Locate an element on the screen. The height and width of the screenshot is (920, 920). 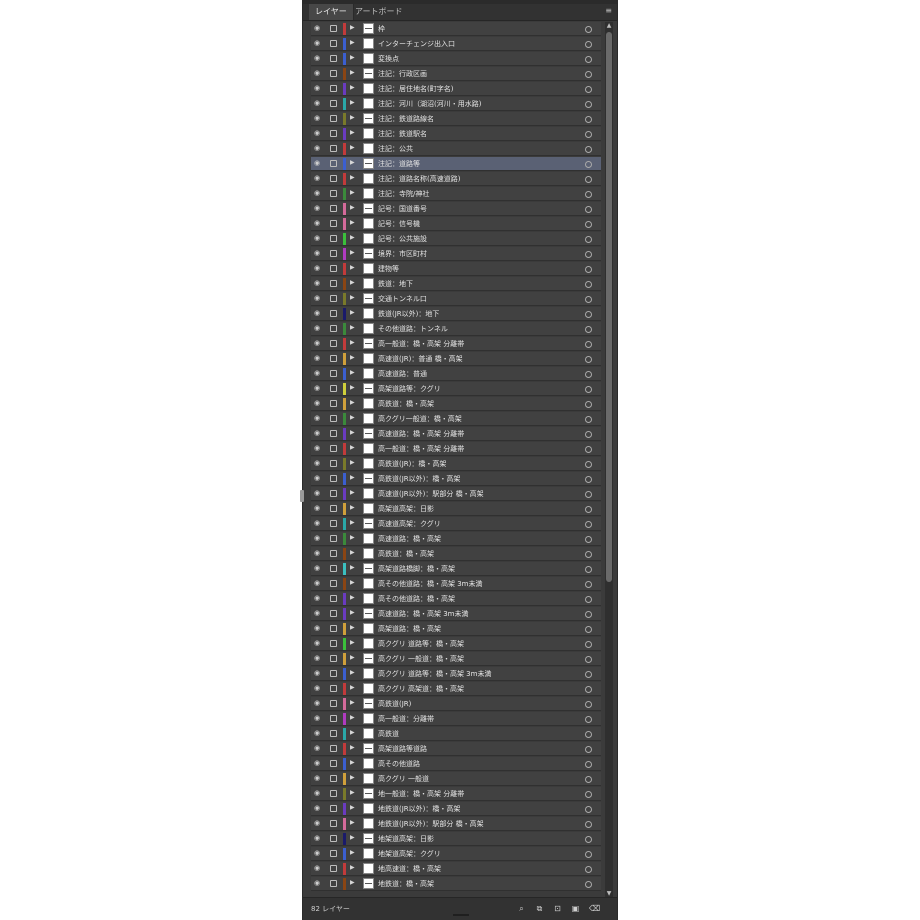
layer-row: ◉ ▶ 高鉄道：橋・高架 is located at coordinates (456, 404).